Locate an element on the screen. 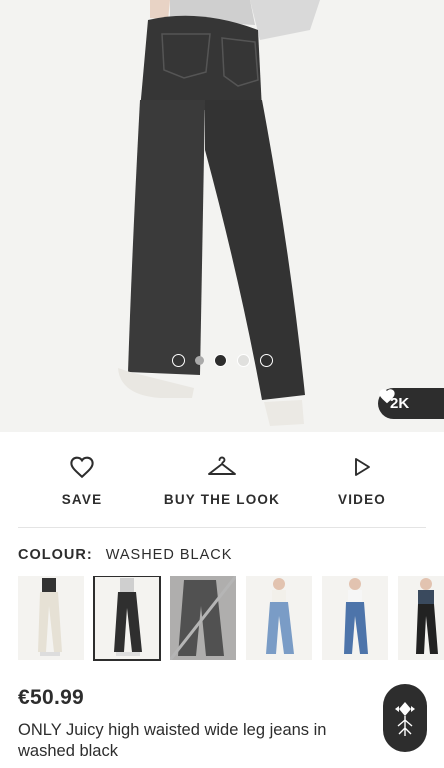 Image resolution: width=444 pixels, height=768 pixels. colour-swatch-black is located at coordinates (421, 618).